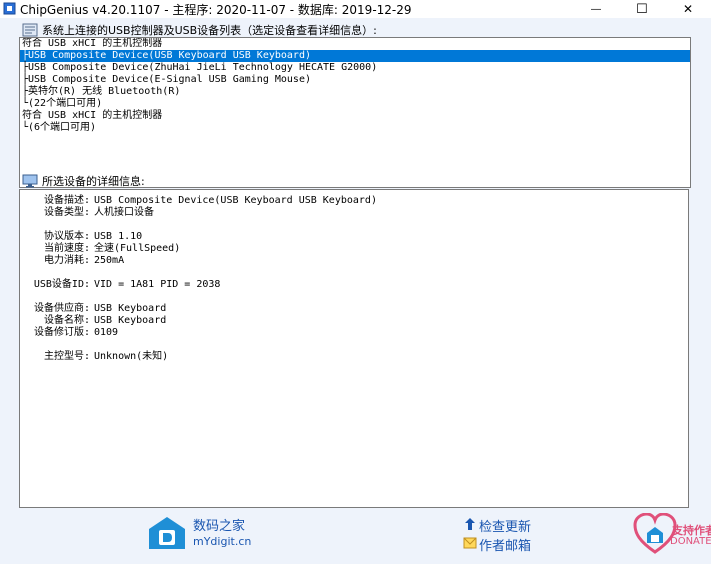 The width and height of the screenshot is (711, 564). What do you see at coordinates (354, 357) in the screenshot?
I see `detail-row: 主控型号: Unknown(未知)` at bounding box center [354, 357].